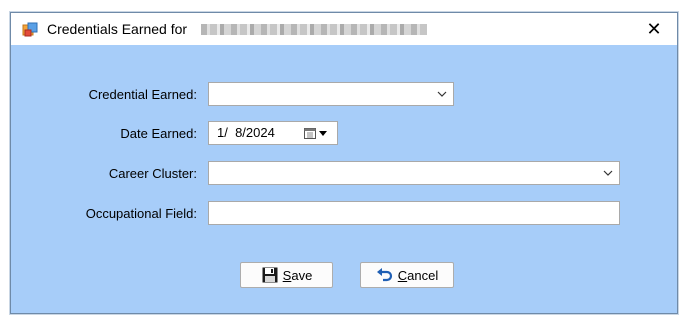  I want to click on cancel-label: Cancel, so click(418, 275).